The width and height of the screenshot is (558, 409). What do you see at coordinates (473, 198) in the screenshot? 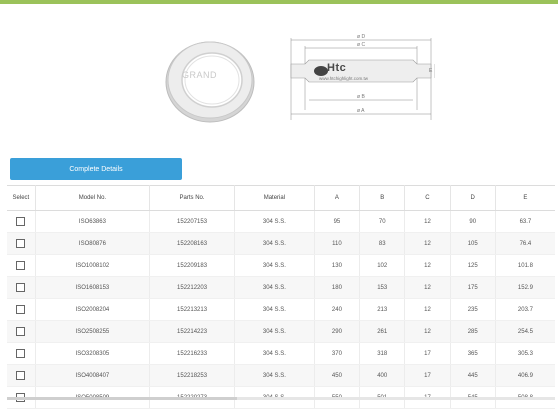
I see `header-d: D` at bounding box center [473, 198].